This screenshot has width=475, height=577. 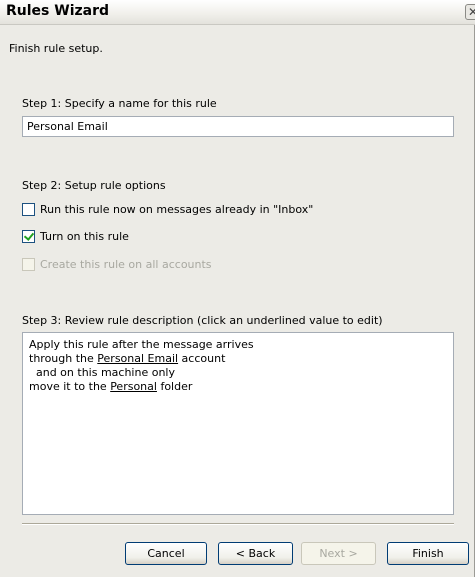 What do you see at coordinates (470, 12) in the screenshot?
I see `close-icon: ✕` at bounding box center [470, 12].